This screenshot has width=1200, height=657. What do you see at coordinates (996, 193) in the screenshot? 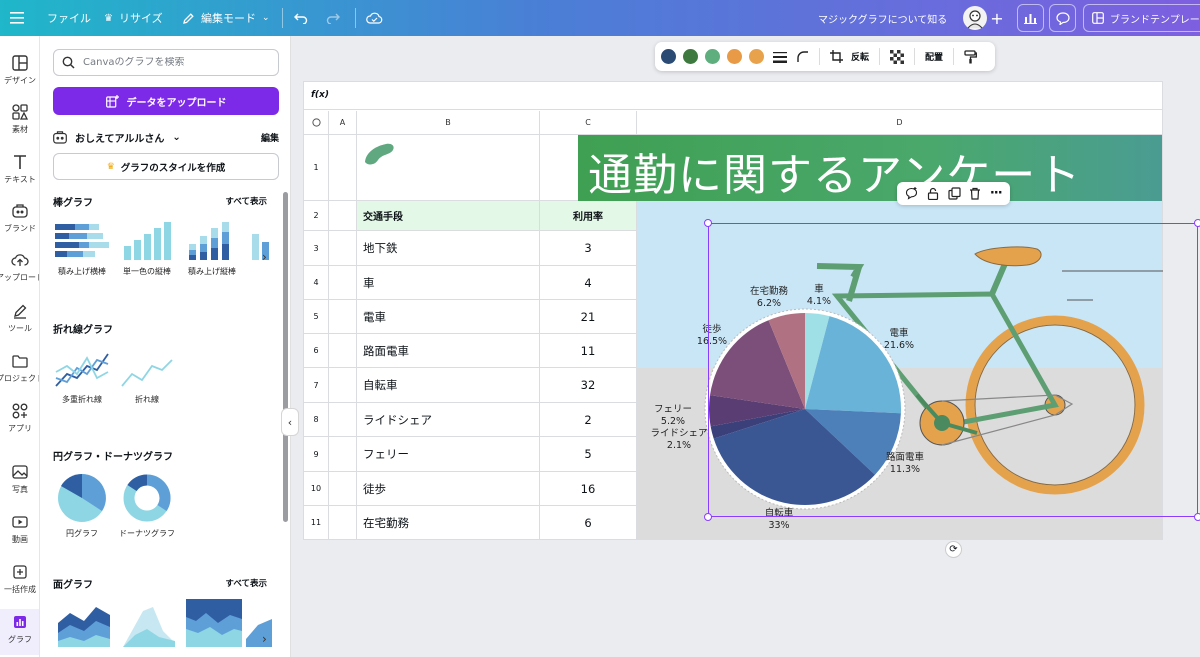
I see `more-options-icon: ···` at bounding box center [996, 193].